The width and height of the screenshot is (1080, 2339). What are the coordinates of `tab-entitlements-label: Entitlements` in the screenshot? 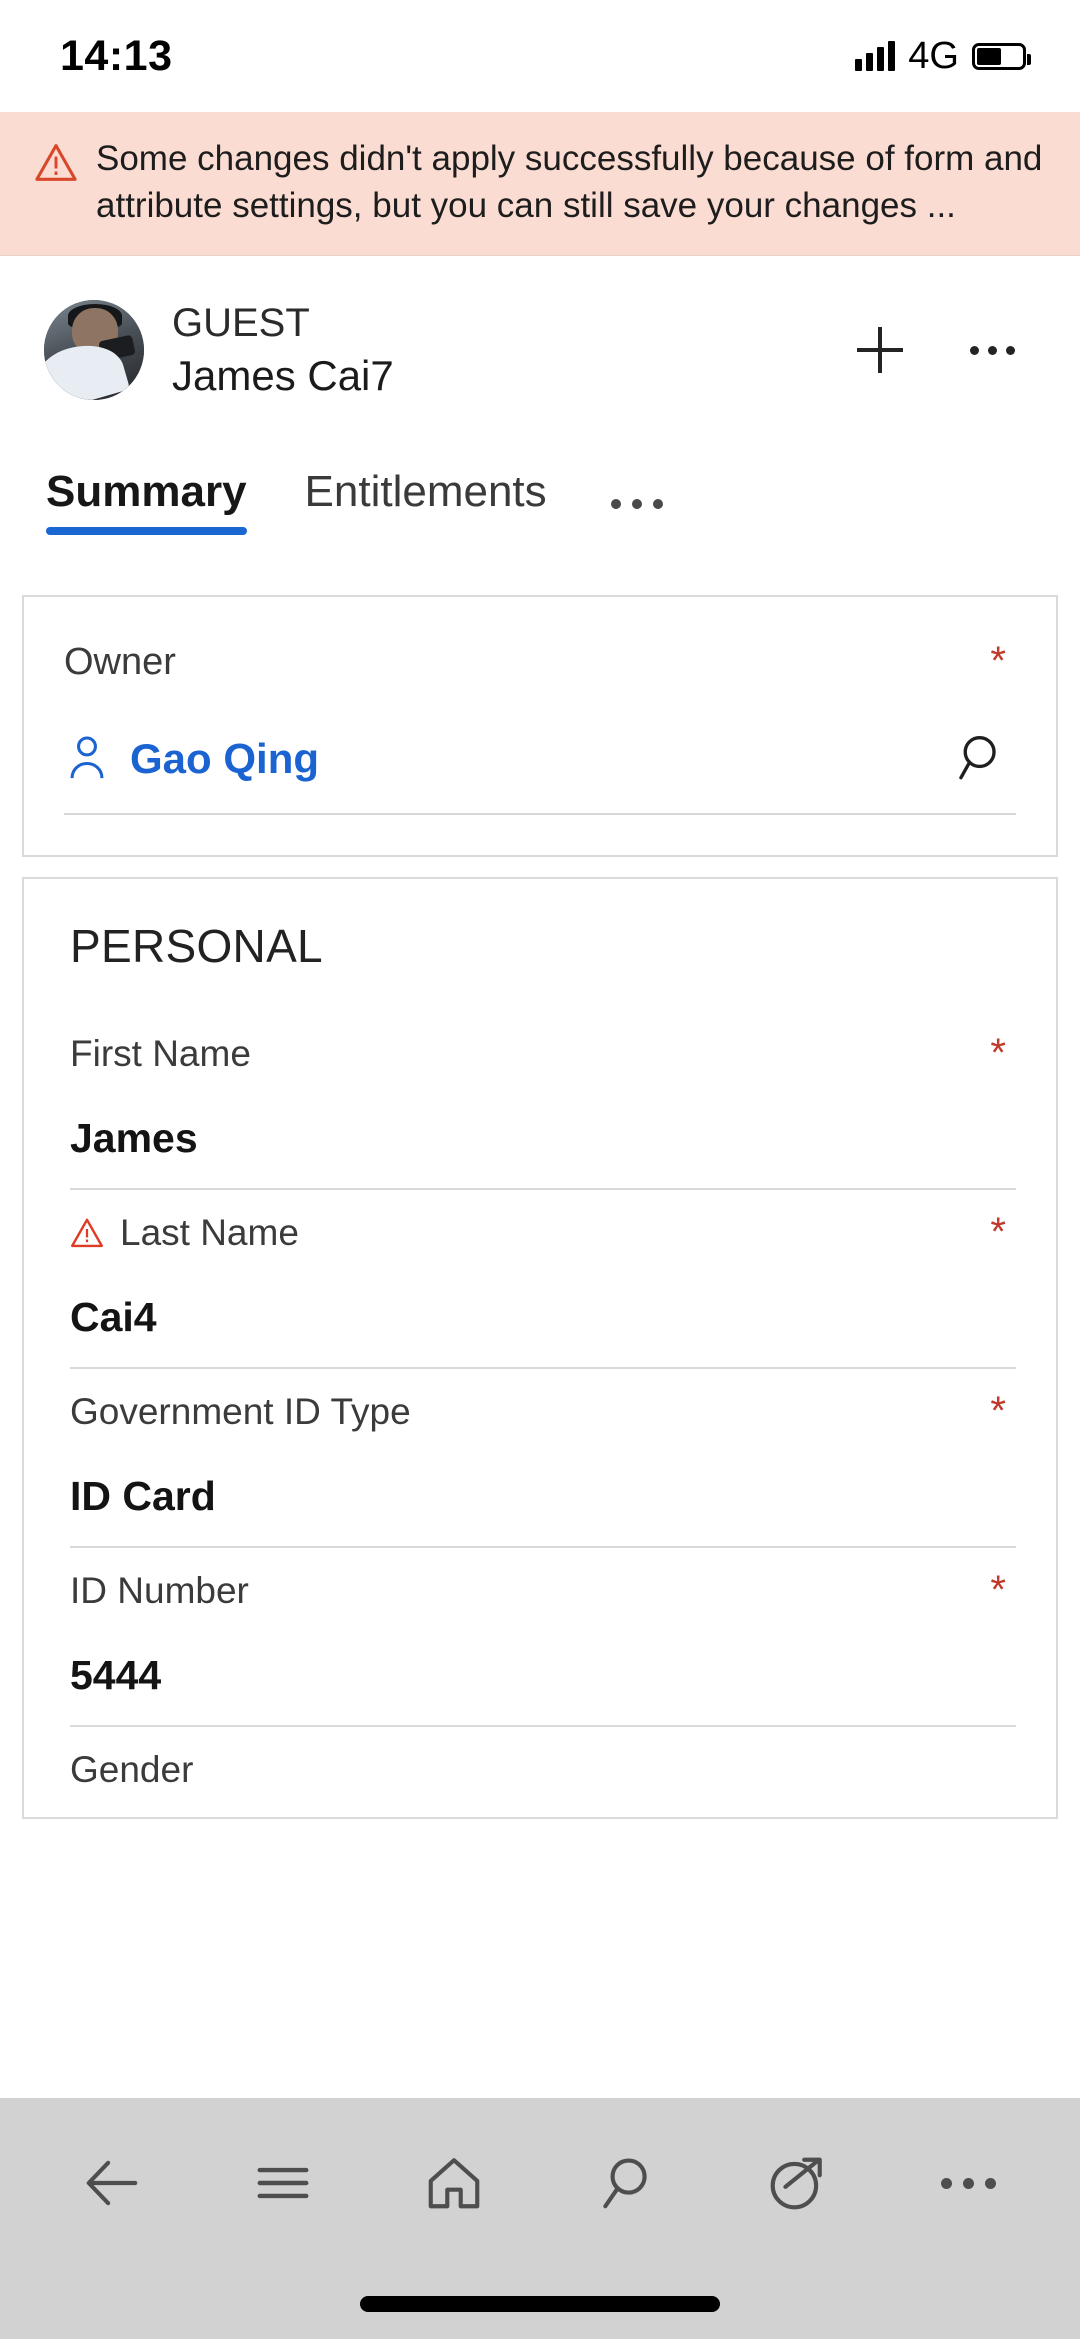 It's located at (425, 491).